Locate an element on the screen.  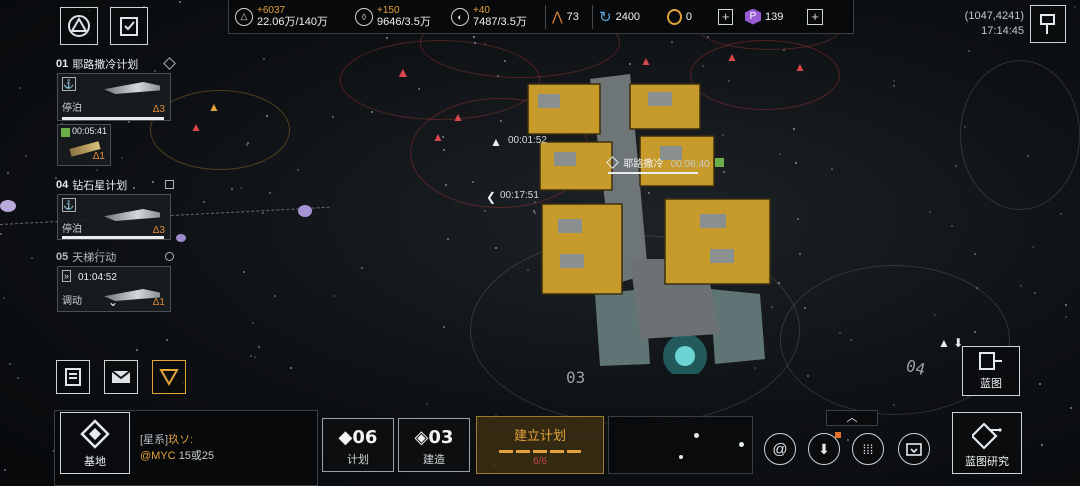
blueprint-button: 蓝图 is located at coordinates (991, 371).